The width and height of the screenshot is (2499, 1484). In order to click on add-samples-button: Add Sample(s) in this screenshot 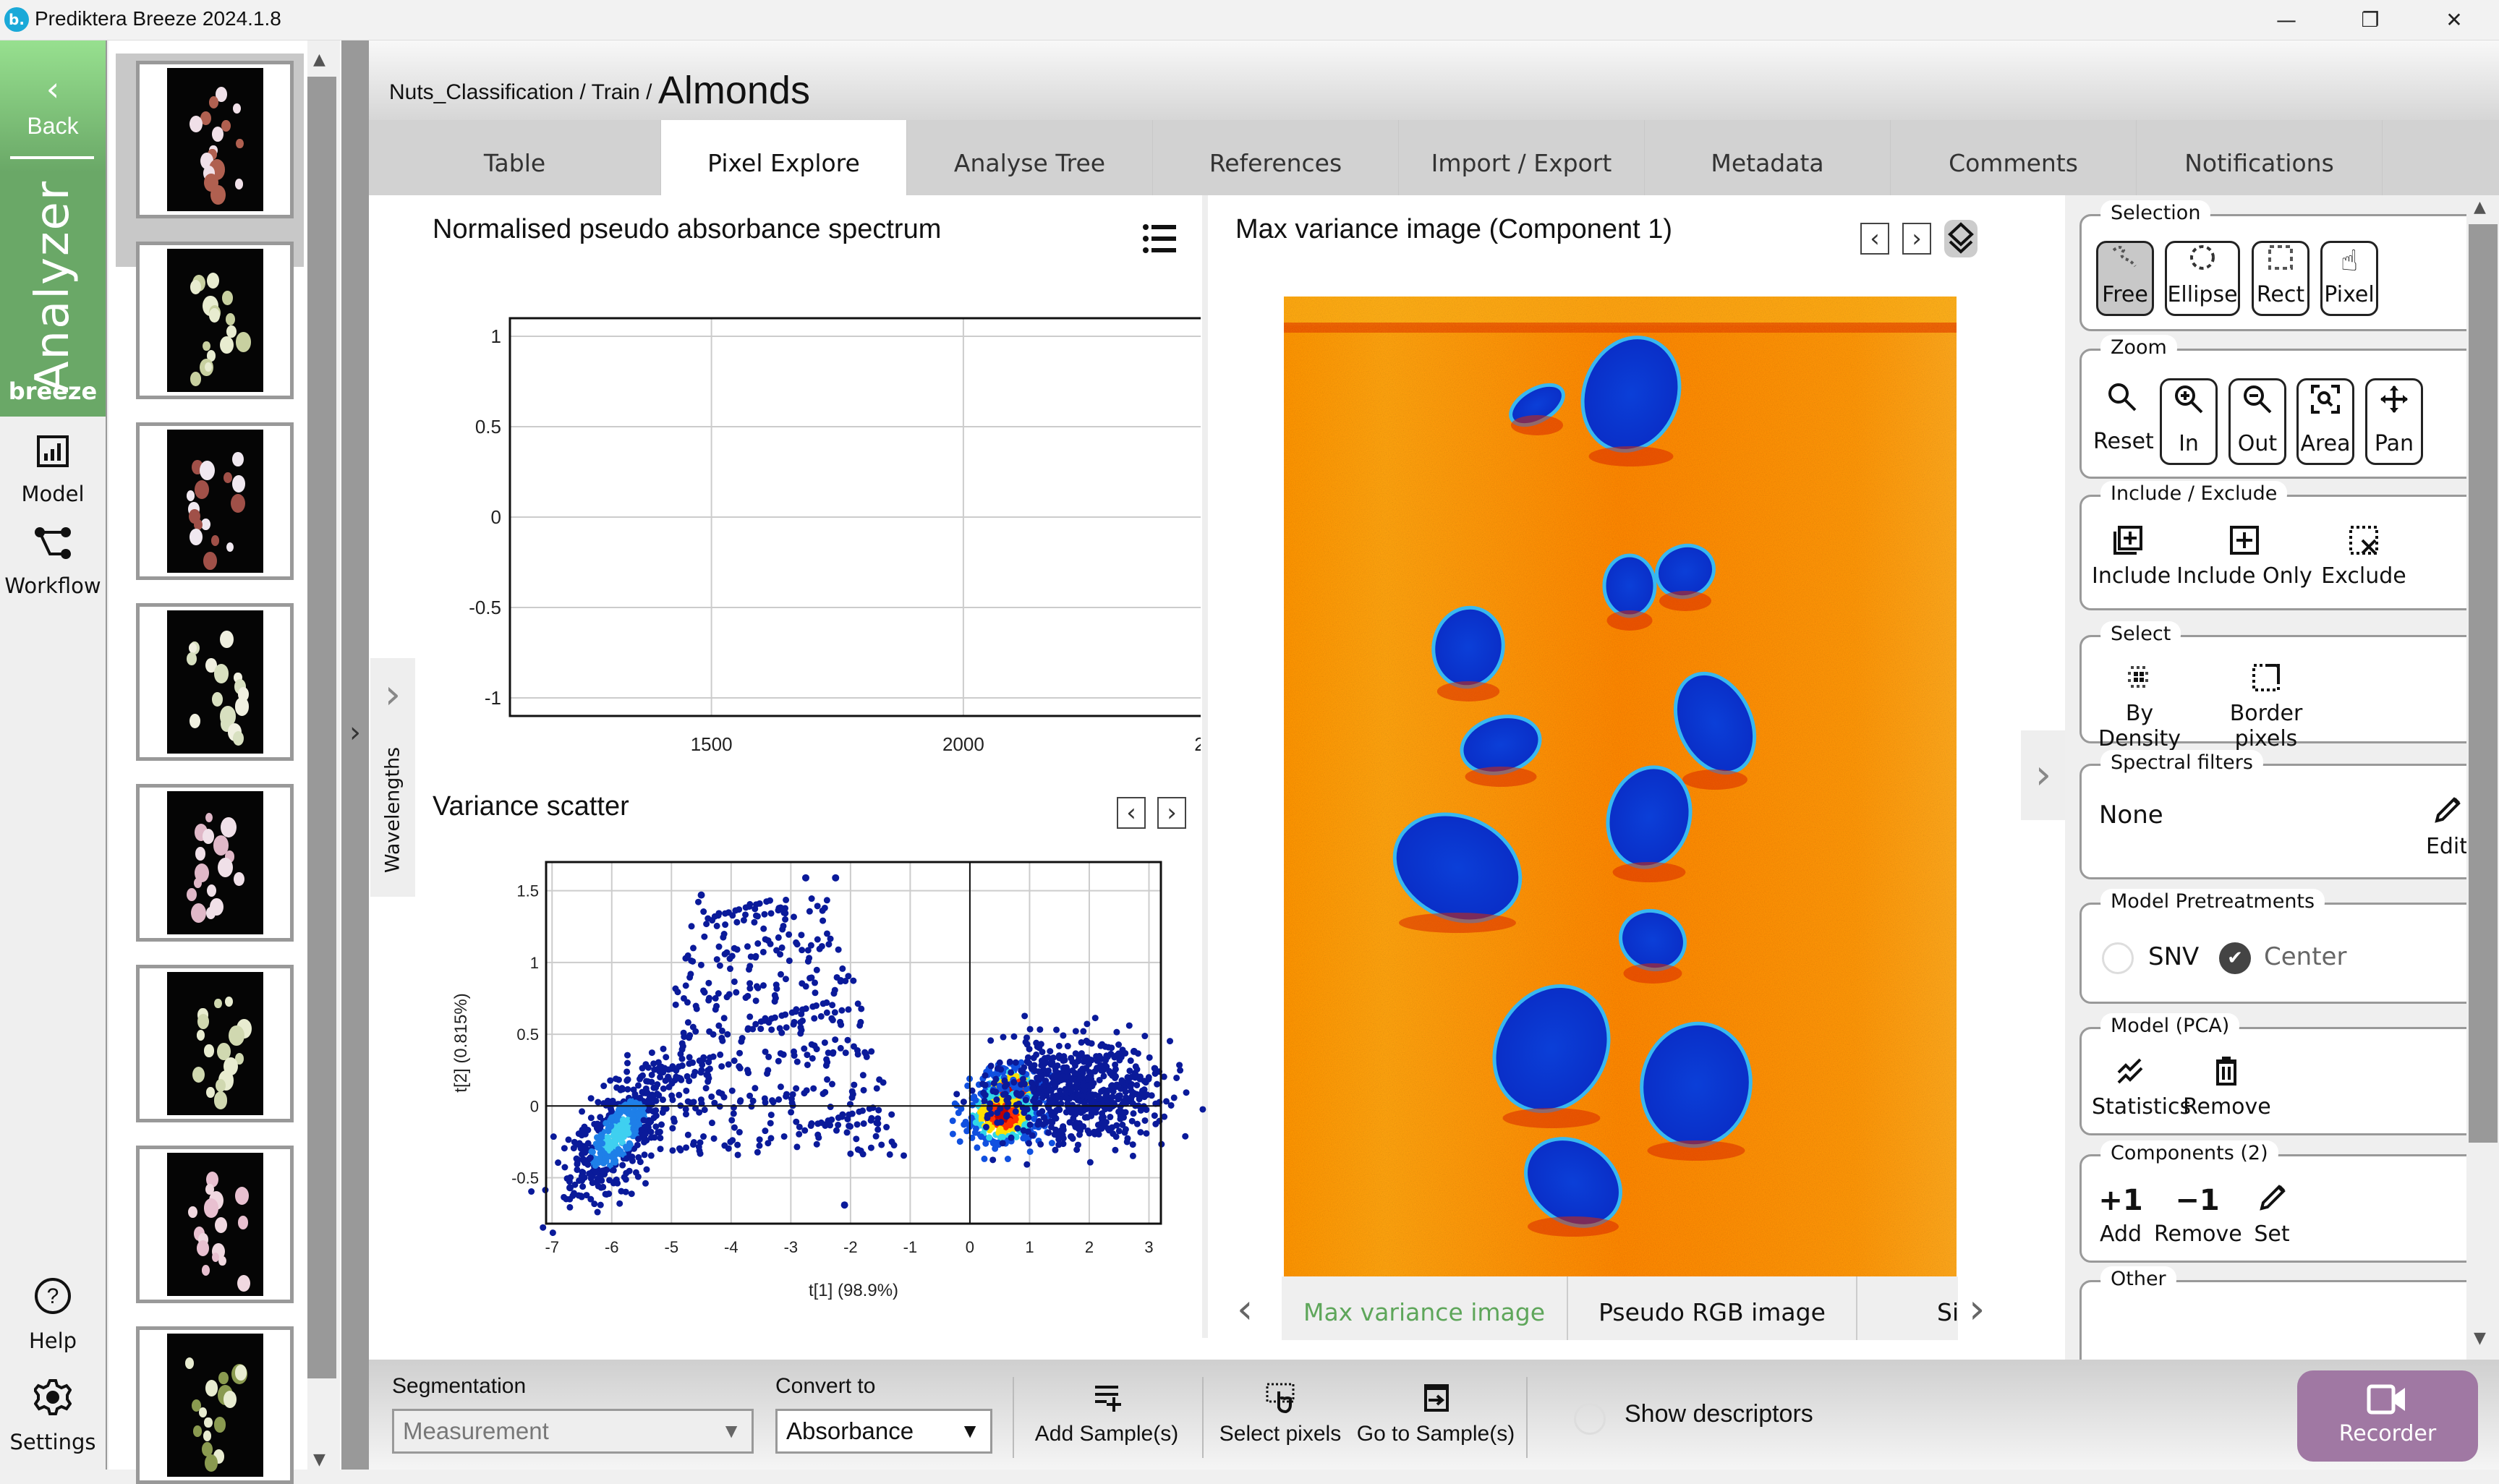, I will do `click(1106, 1413)`.